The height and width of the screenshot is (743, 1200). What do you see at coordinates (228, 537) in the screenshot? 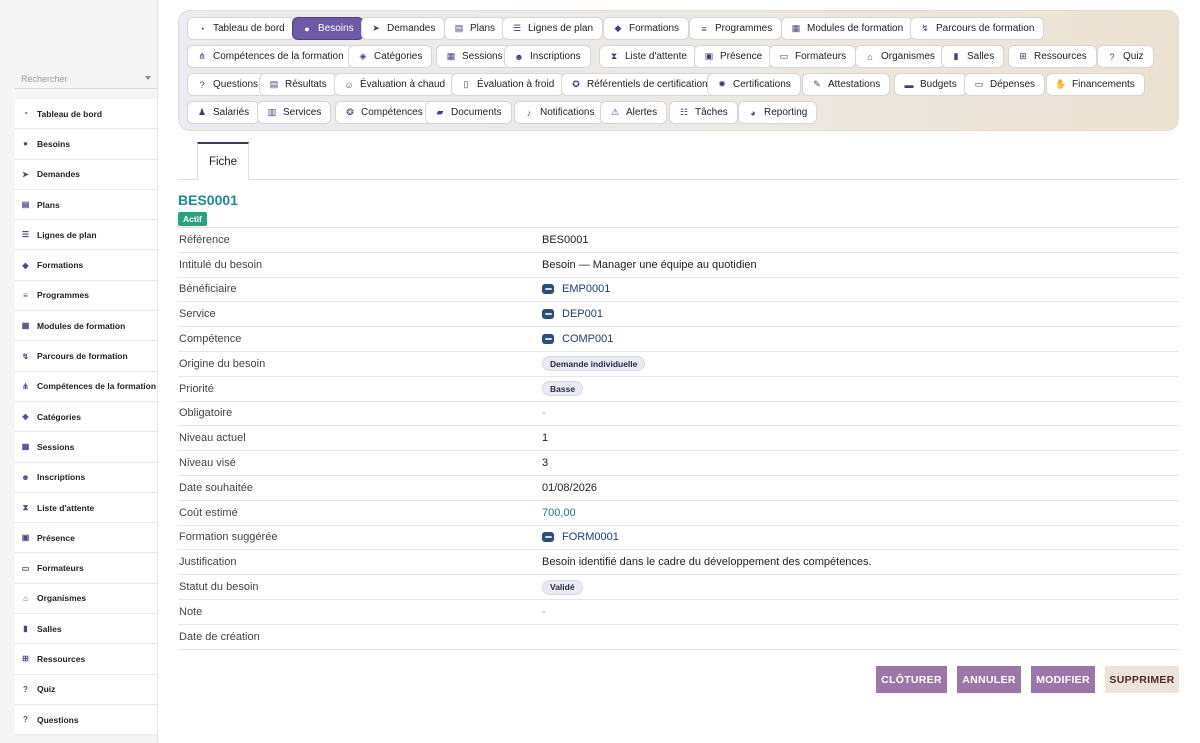
I see `field-label: Formation suggérée` at bounding box center [228, 537].